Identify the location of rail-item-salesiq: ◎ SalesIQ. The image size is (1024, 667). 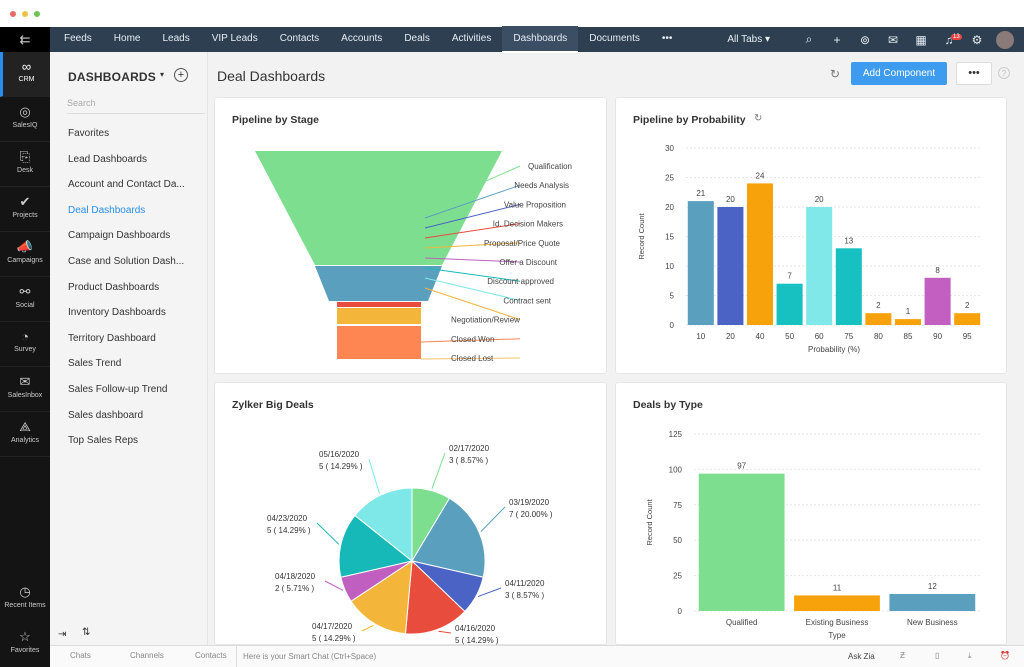
(25, 119).